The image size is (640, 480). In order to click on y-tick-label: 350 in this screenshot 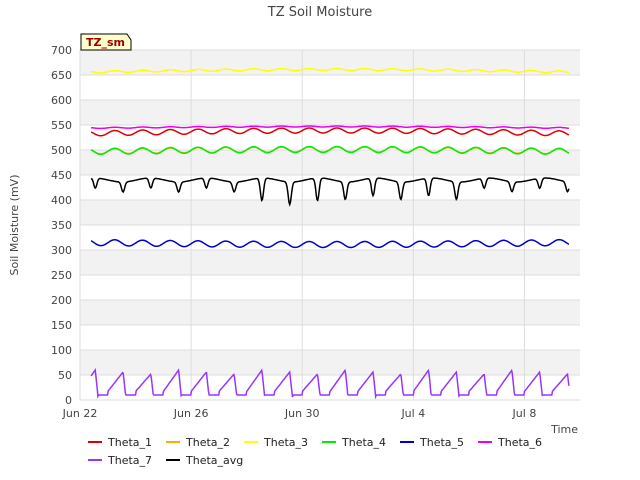, I will do `click(61, 225)`.